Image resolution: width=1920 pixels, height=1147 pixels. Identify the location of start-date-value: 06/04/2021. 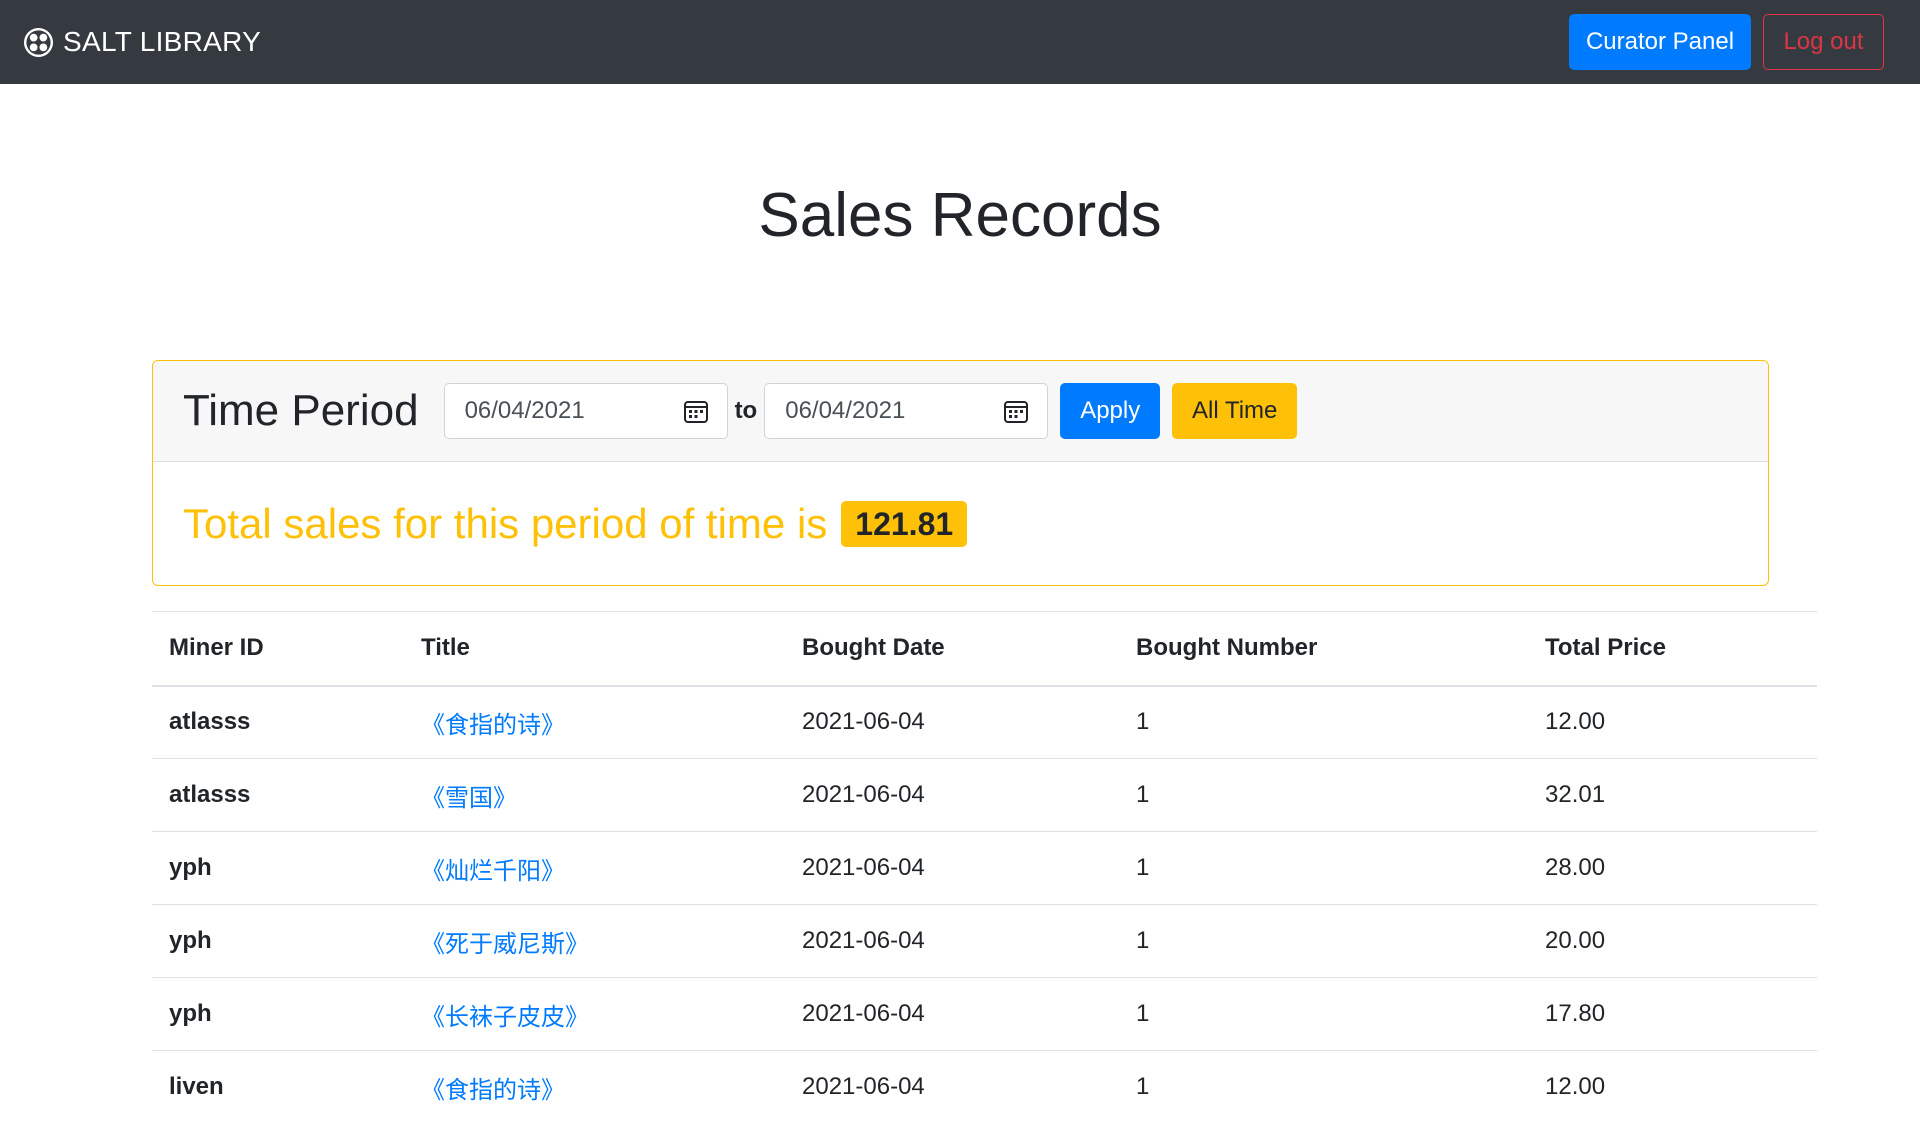
(524, 410).